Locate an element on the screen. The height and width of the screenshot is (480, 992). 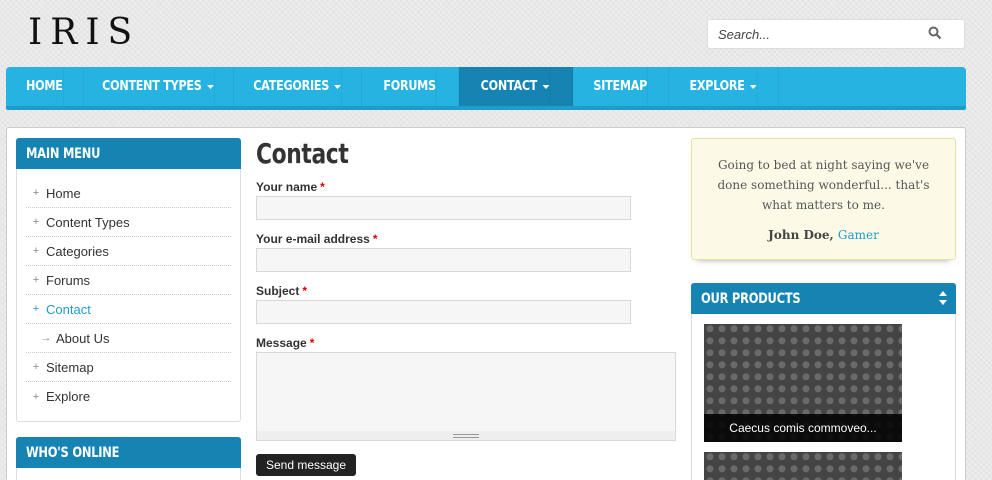
grip-icon is located at coordinates (466, 435).